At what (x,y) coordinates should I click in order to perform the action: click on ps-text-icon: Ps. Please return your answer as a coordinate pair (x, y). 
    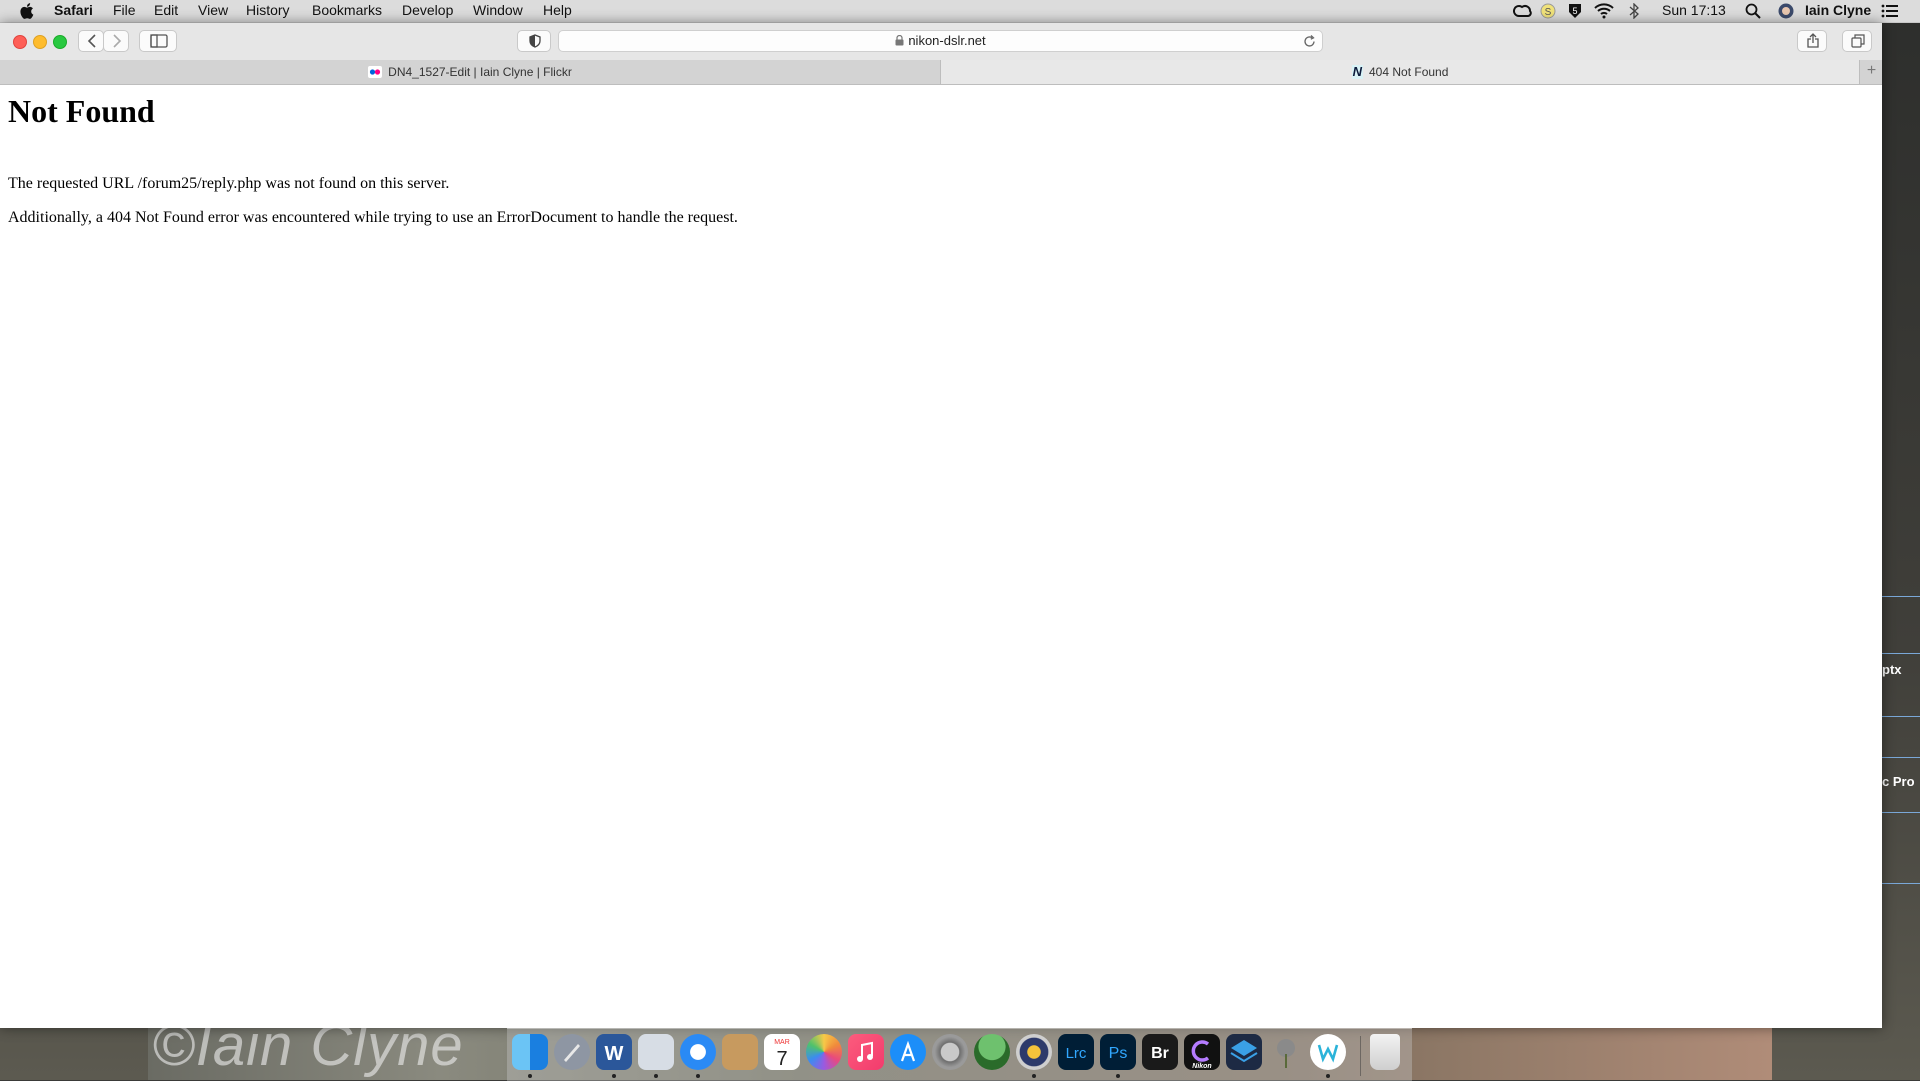
    Looking at the image, I should click on (1118, 1053).